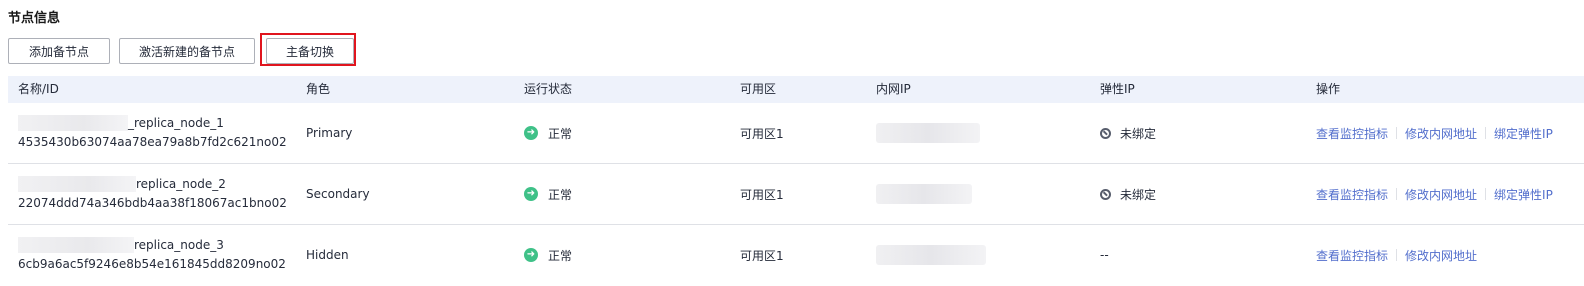  Describe the element at coordinates (796, 89) in the screenshot. I see `table-header: 名称/ID 角色 运行状态 可用区 内网IP 弹性IP 操作` at that location.